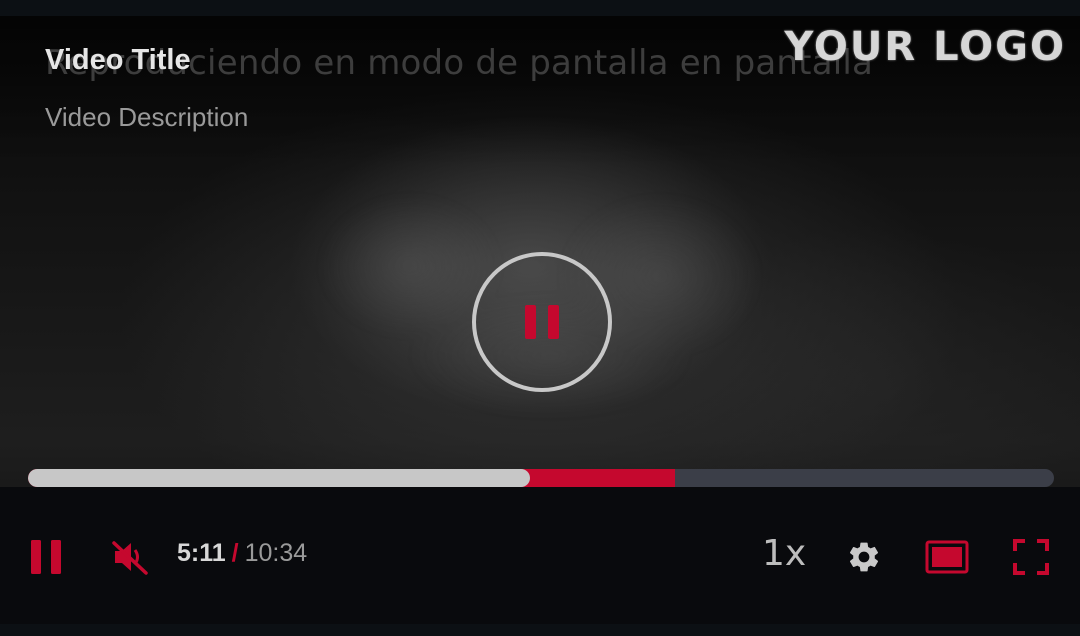  I want to click on gear-icon, so click(864, 557).